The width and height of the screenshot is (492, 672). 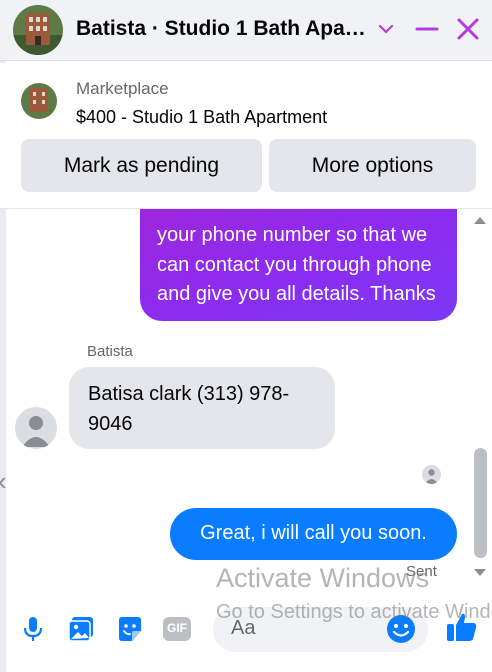 I want to click on windows-watermark-subtitle: Go to Settings to activate Windows., so click(x=354, y=612).